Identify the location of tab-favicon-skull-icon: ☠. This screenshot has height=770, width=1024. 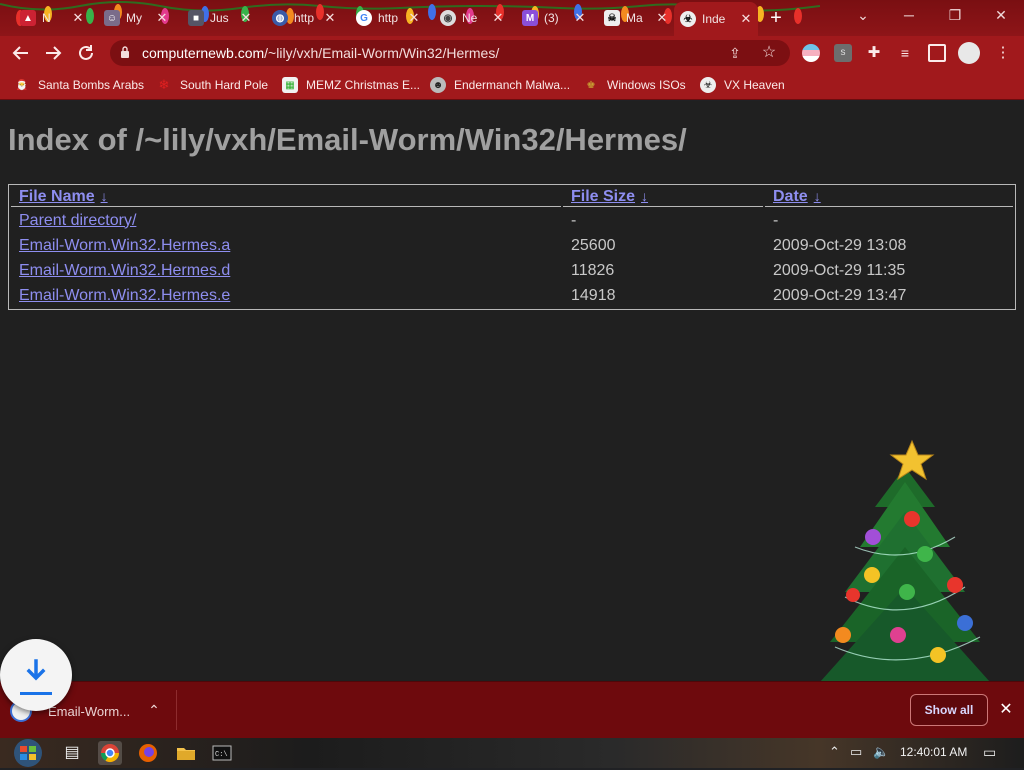
(612, 18).